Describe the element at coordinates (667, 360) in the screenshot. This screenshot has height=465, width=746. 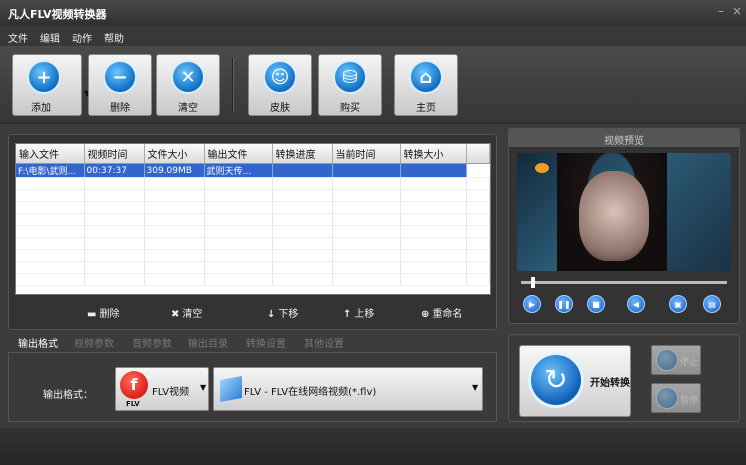
I see `stop-icon` at that location.